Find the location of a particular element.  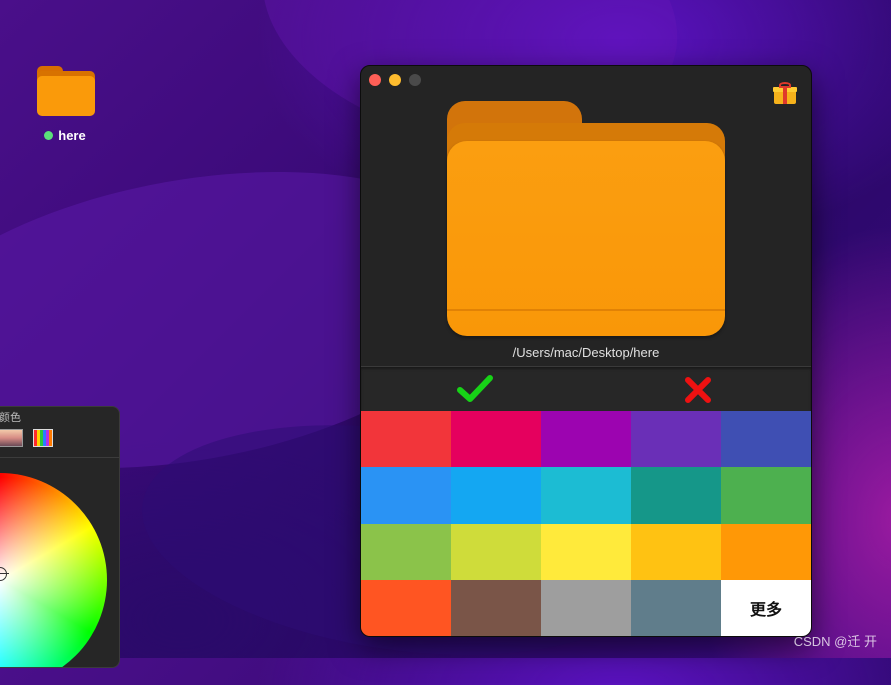

more-colors-button: 更多 is located at coordinates (766, 607).